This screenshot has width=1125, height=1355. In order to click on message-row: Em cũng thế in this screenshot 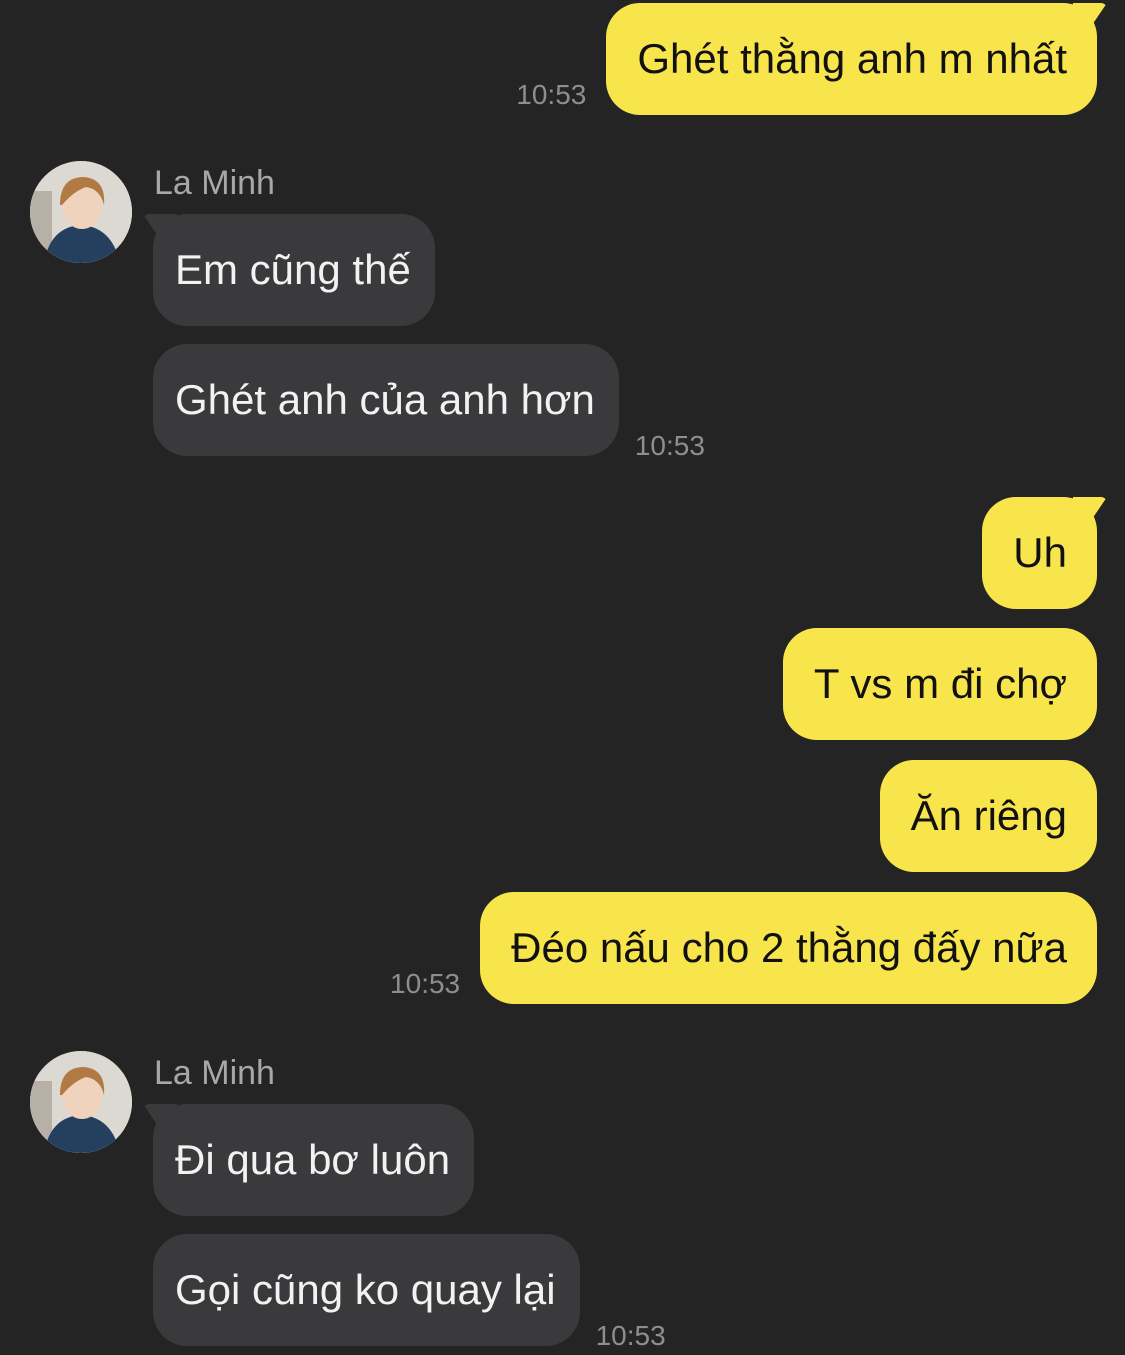, I will do `click(294, 270)`.